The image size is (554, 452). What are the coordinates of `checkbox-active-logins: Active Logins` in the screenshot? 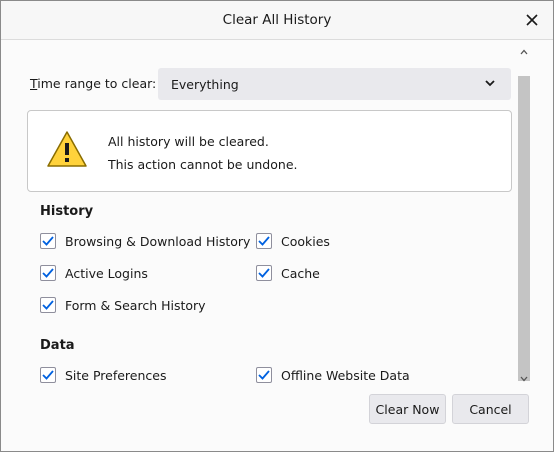 It's located at (94, 273).